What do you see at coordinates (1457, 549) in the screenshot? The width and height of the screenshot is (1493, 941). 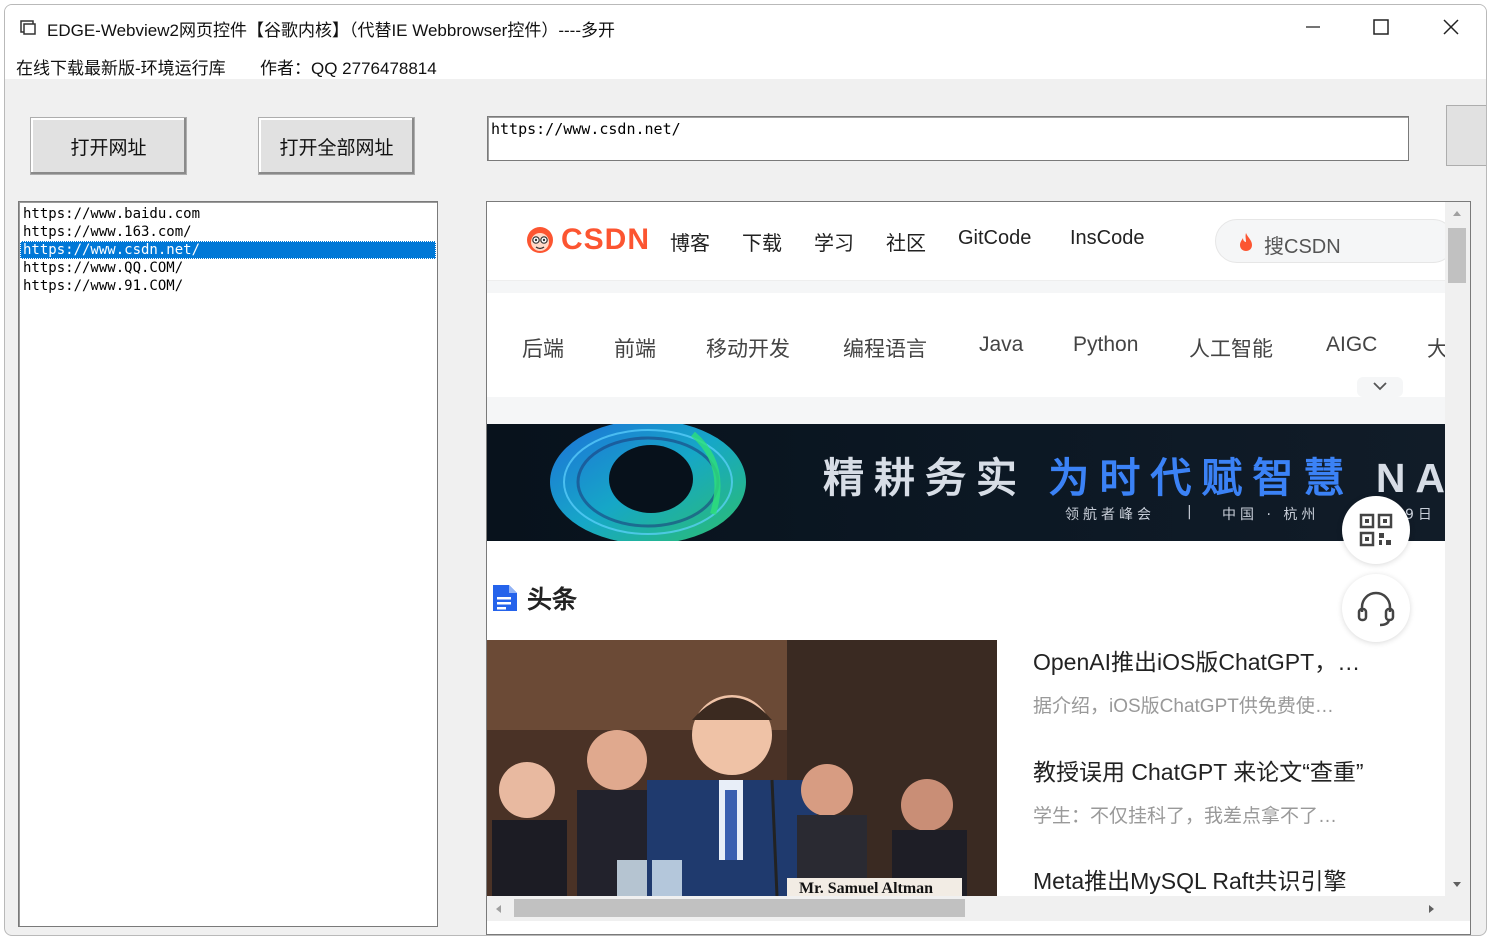 I see `vertical-scrollbar` at bounding box center [1457, 549].